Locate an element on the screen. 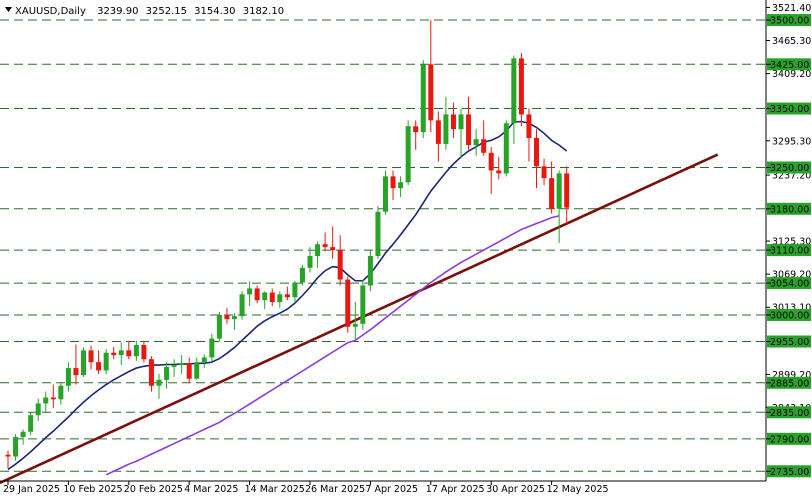  level-label-text: 2790.00 is located at coordinates (789, 439).